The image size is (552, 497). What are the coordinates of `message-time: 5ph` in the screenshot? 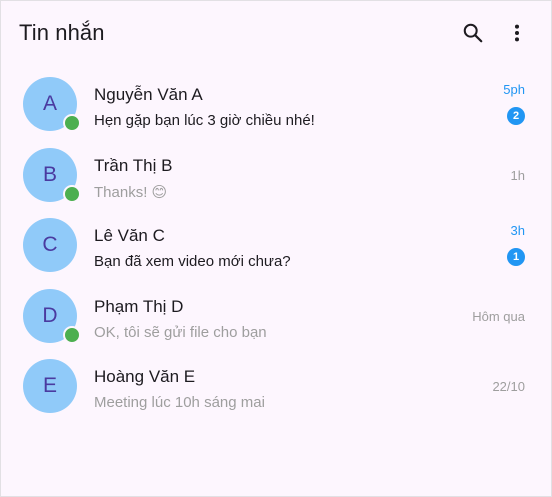 It's located at (514, 89).